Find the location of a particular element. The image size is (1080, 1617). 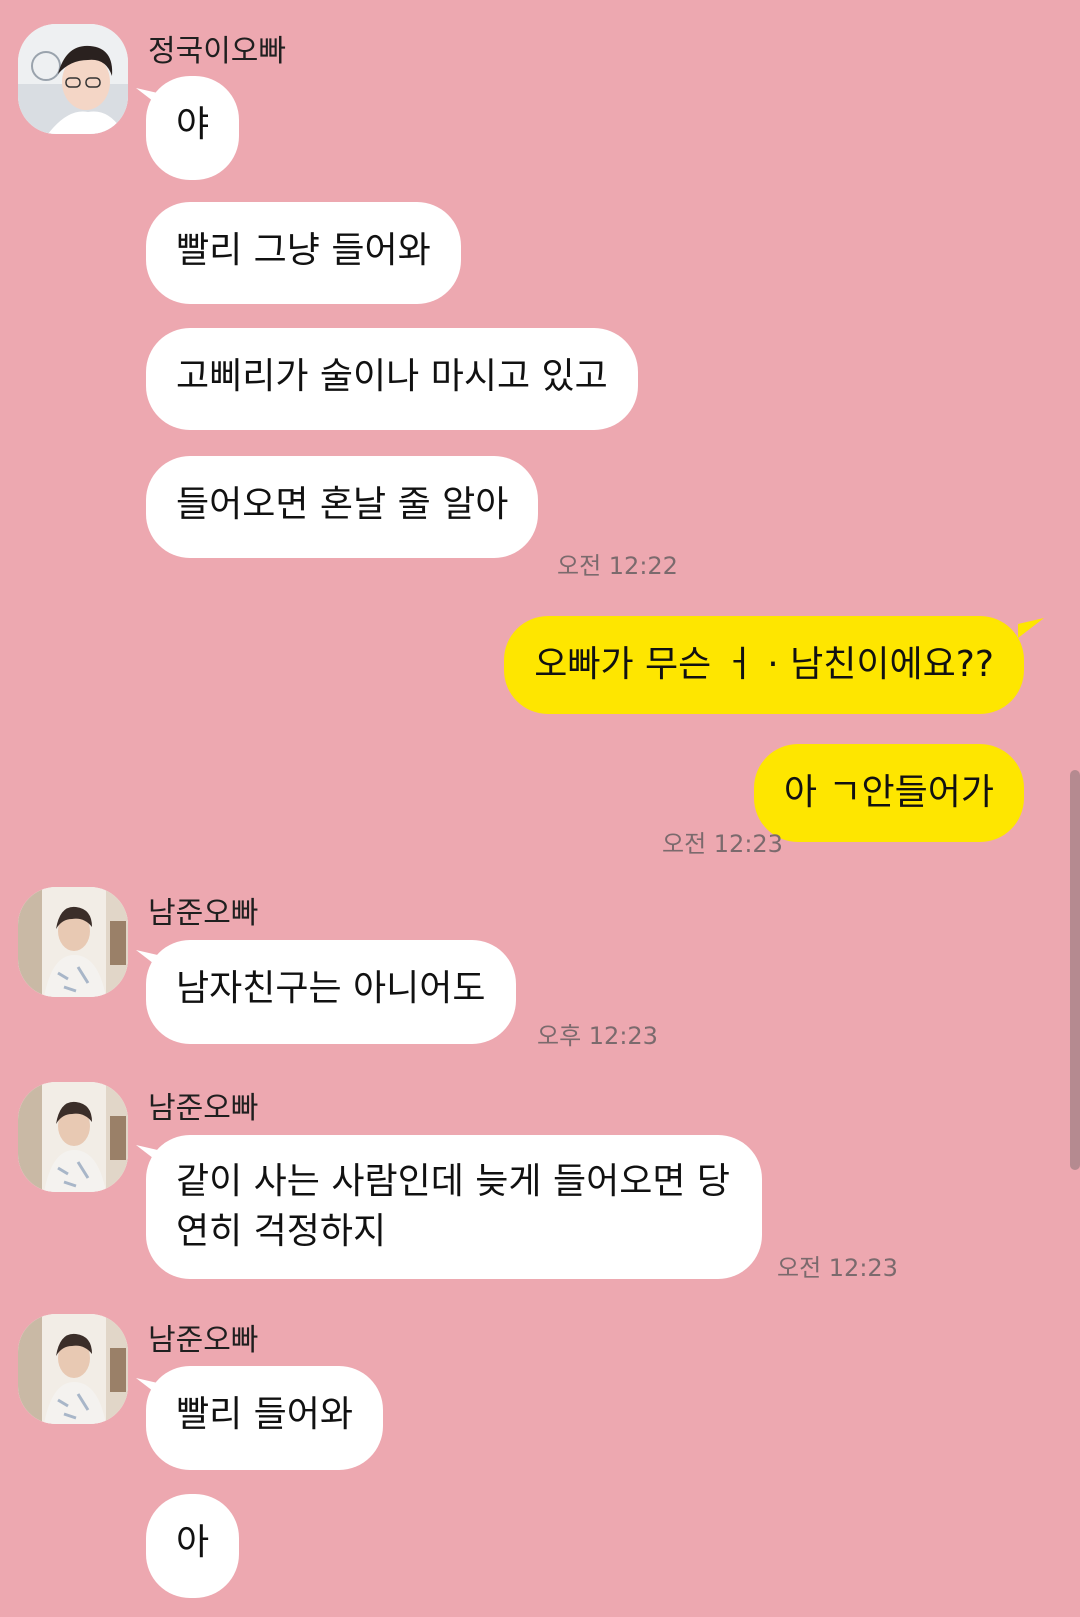

message-timestamp: 오전 12:22 is located at coordinates (617, 566).